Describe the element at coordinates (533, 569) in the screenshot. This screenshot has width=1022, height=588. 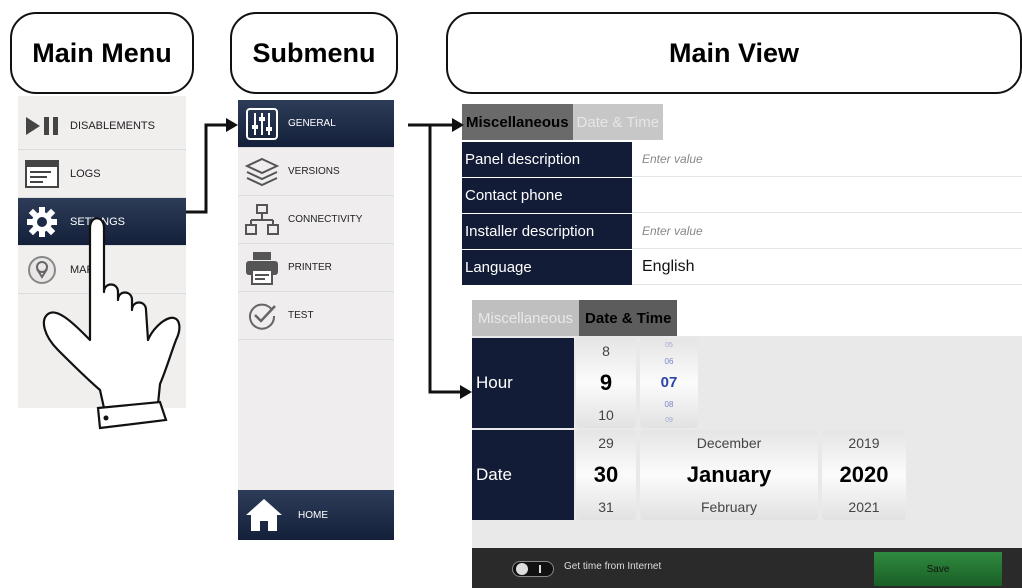
I see `internet-time-toggle` at that location.